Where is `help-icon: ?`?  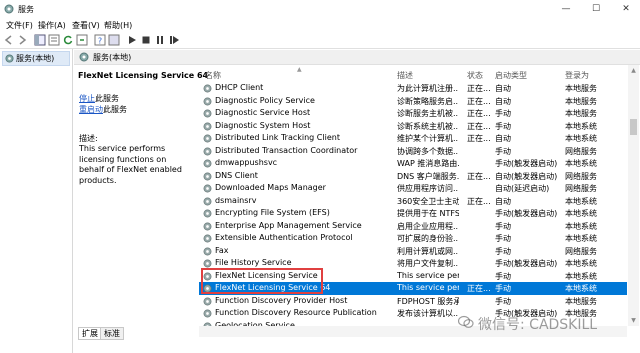 help-icon: ? is located at coordinates (100, 40).